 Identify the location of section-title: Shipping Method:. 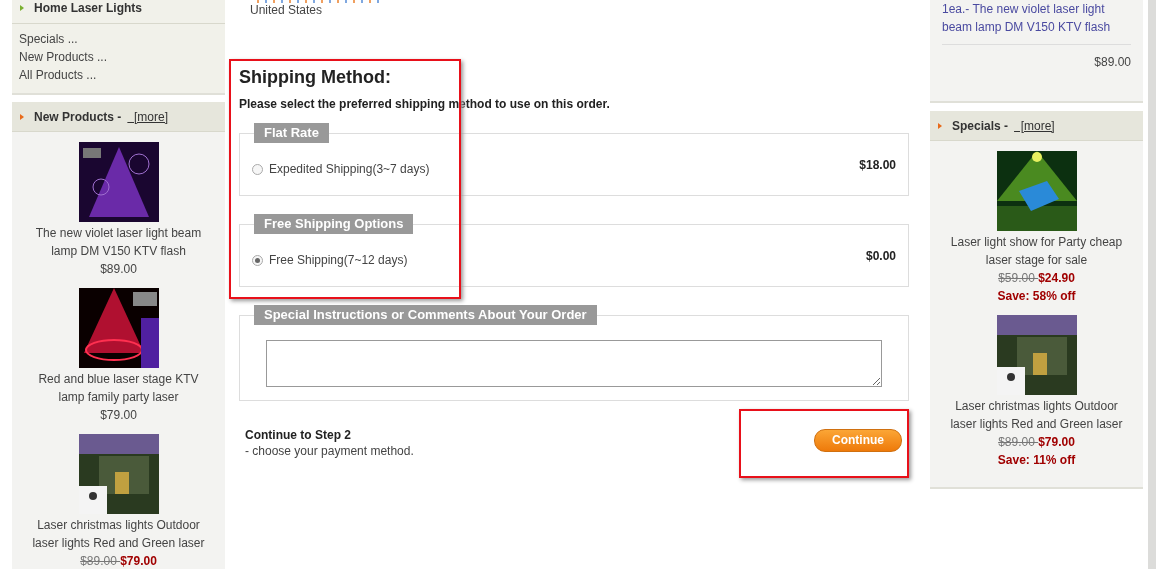
(315, 77).